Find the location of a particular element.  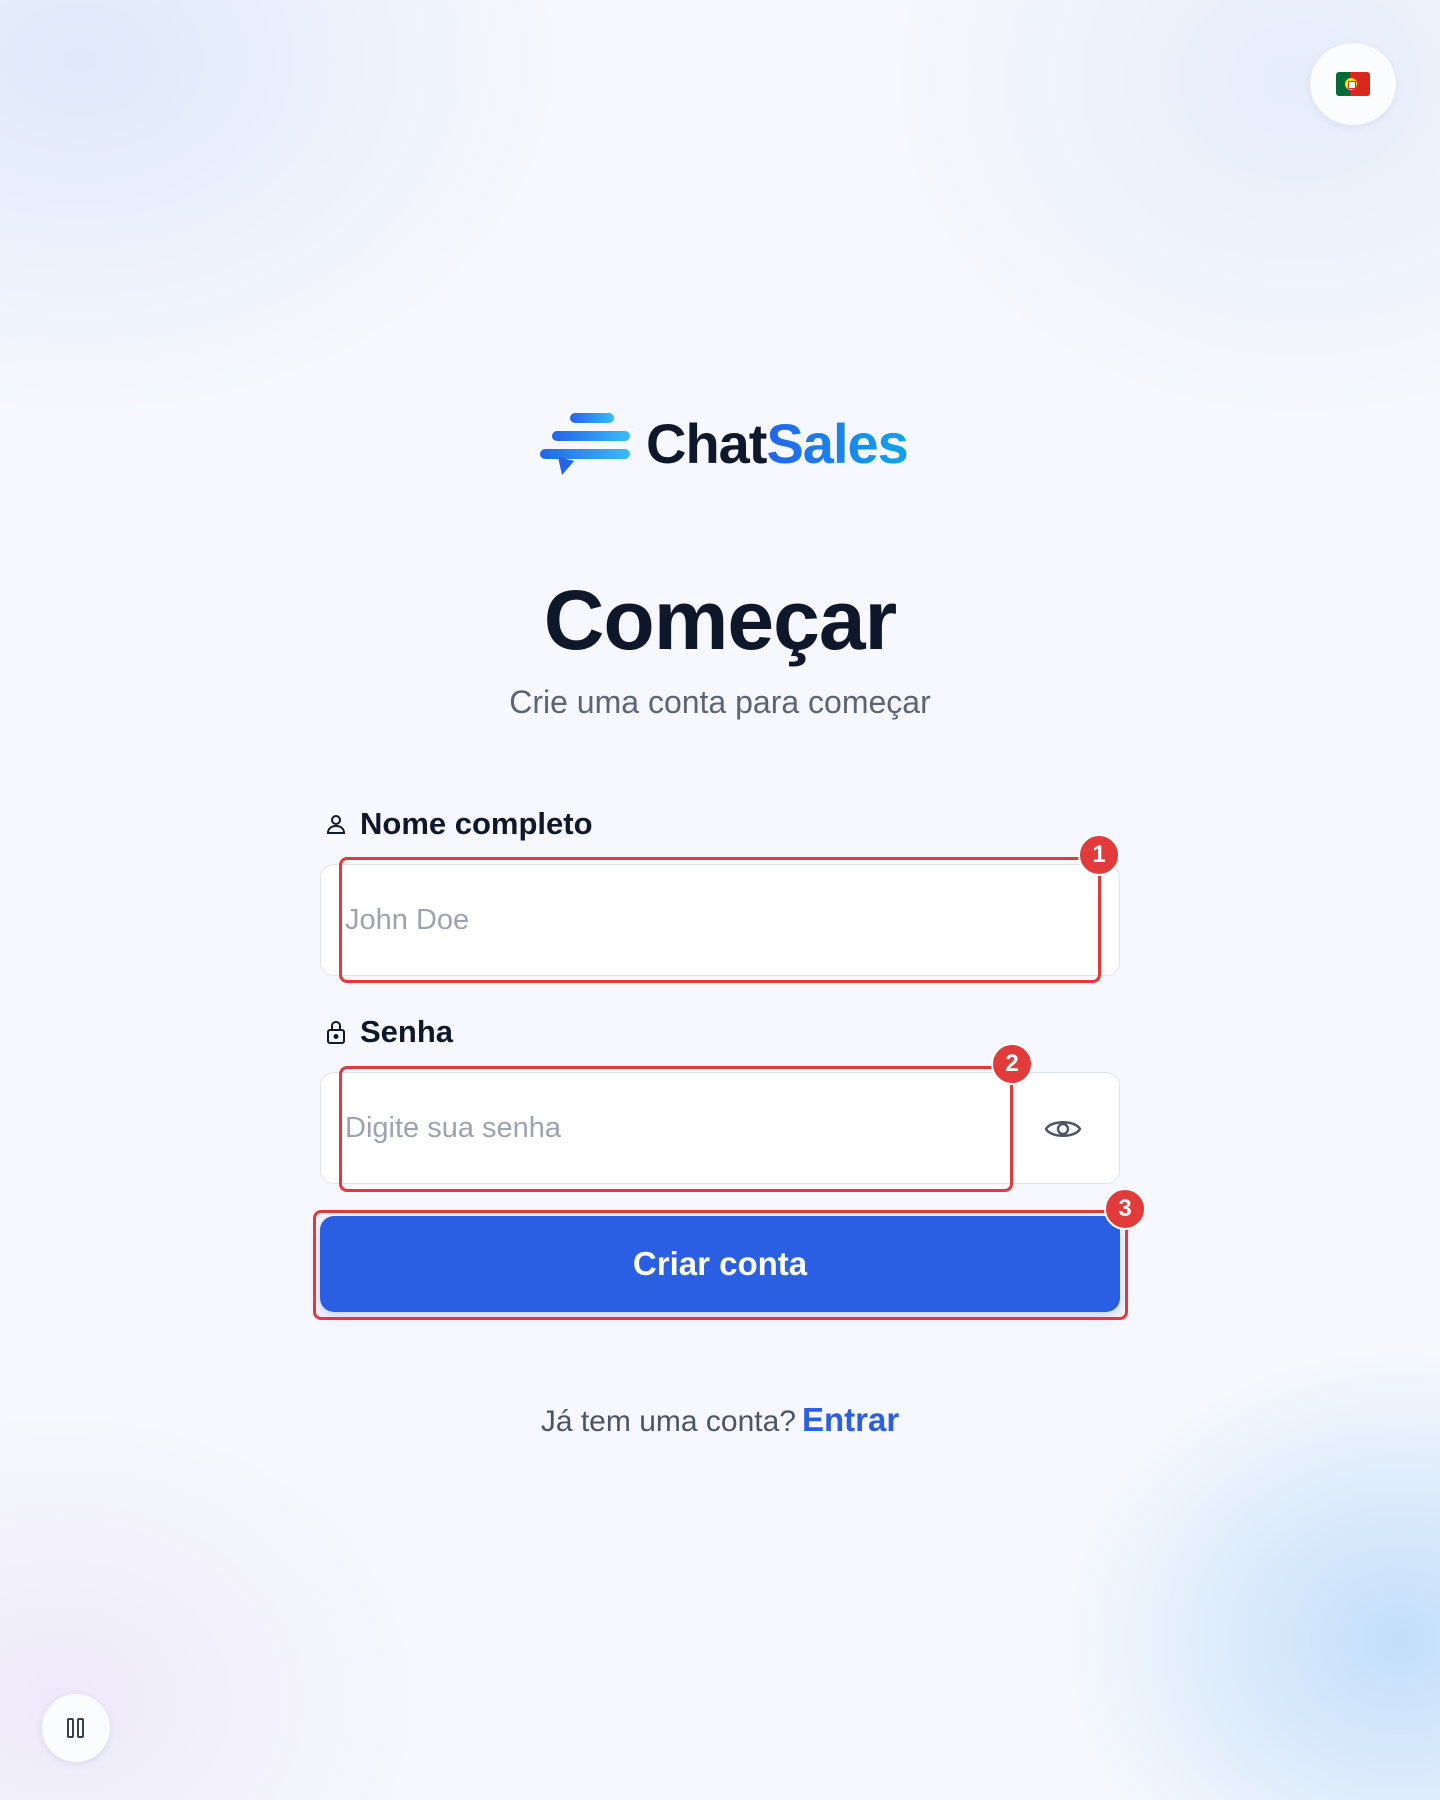

full-name-field is located at coordinates (720, 920).